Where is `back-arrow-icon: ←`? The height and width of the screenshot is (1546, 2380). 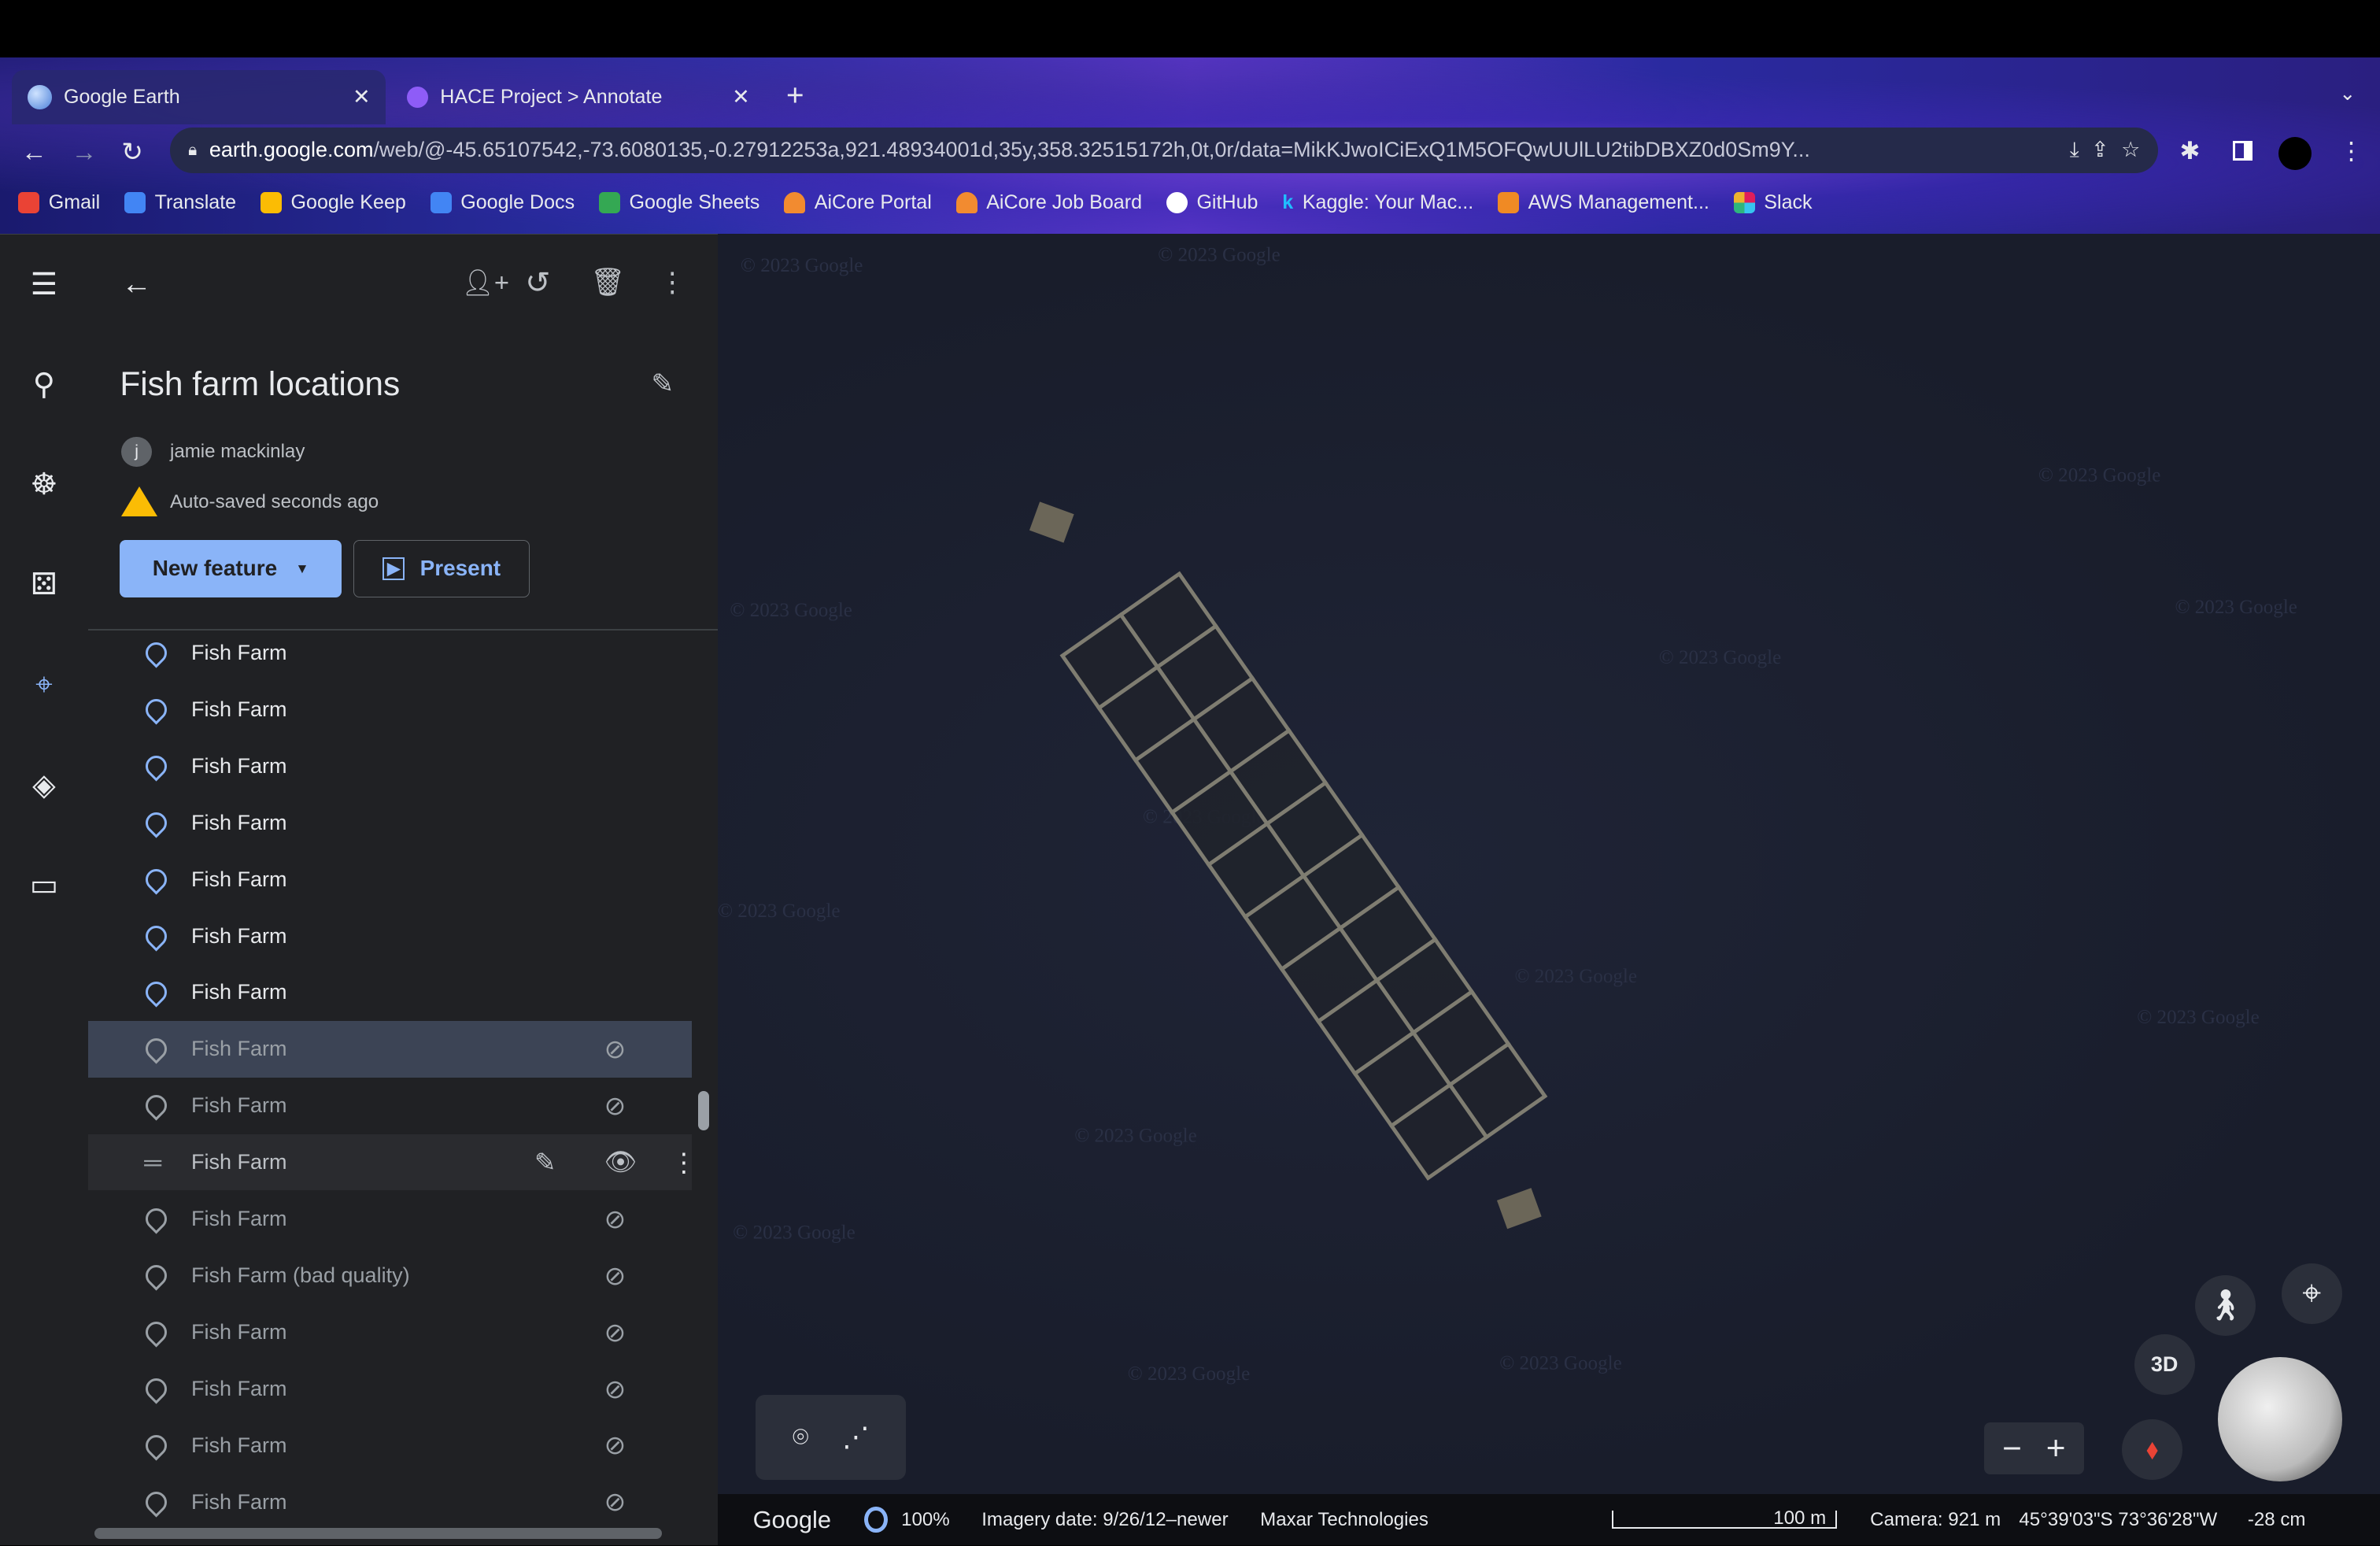
back-arrow-icon: ← is located at coordinates (136, 284).